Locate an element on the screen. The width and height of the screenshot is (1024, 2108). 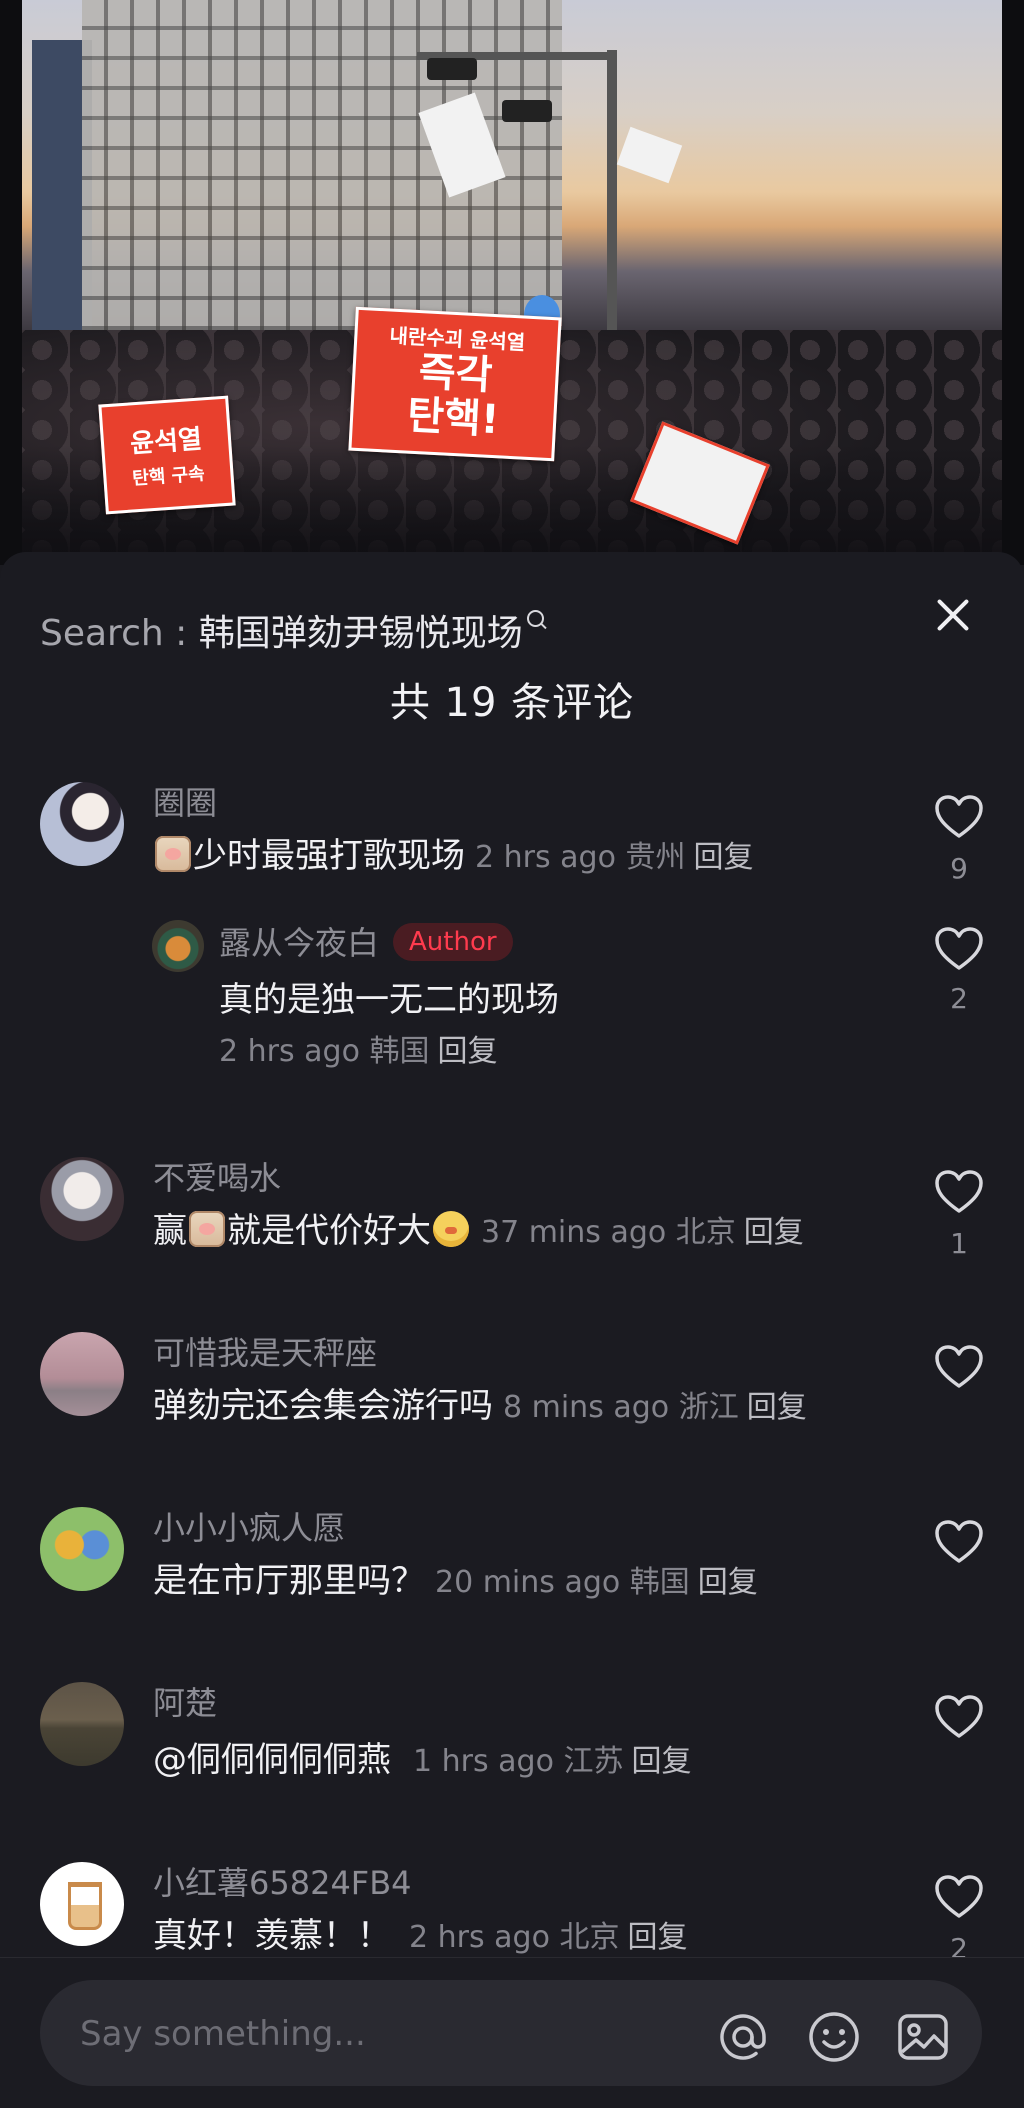
comment-input-bar is located at coordinates (512, 2032).